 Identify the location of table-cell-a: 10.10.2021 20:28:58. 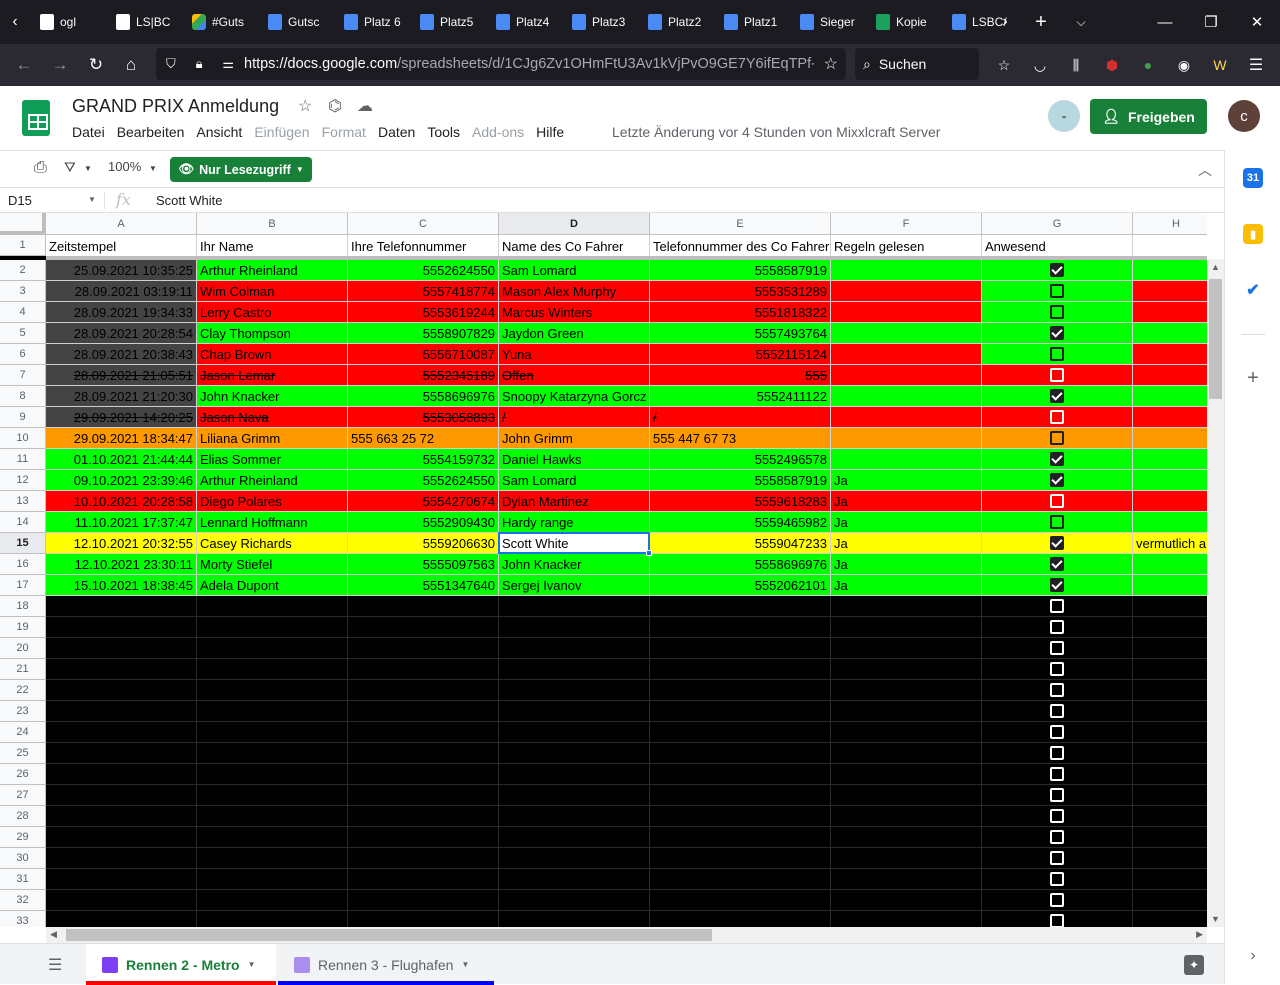
(121, 501).